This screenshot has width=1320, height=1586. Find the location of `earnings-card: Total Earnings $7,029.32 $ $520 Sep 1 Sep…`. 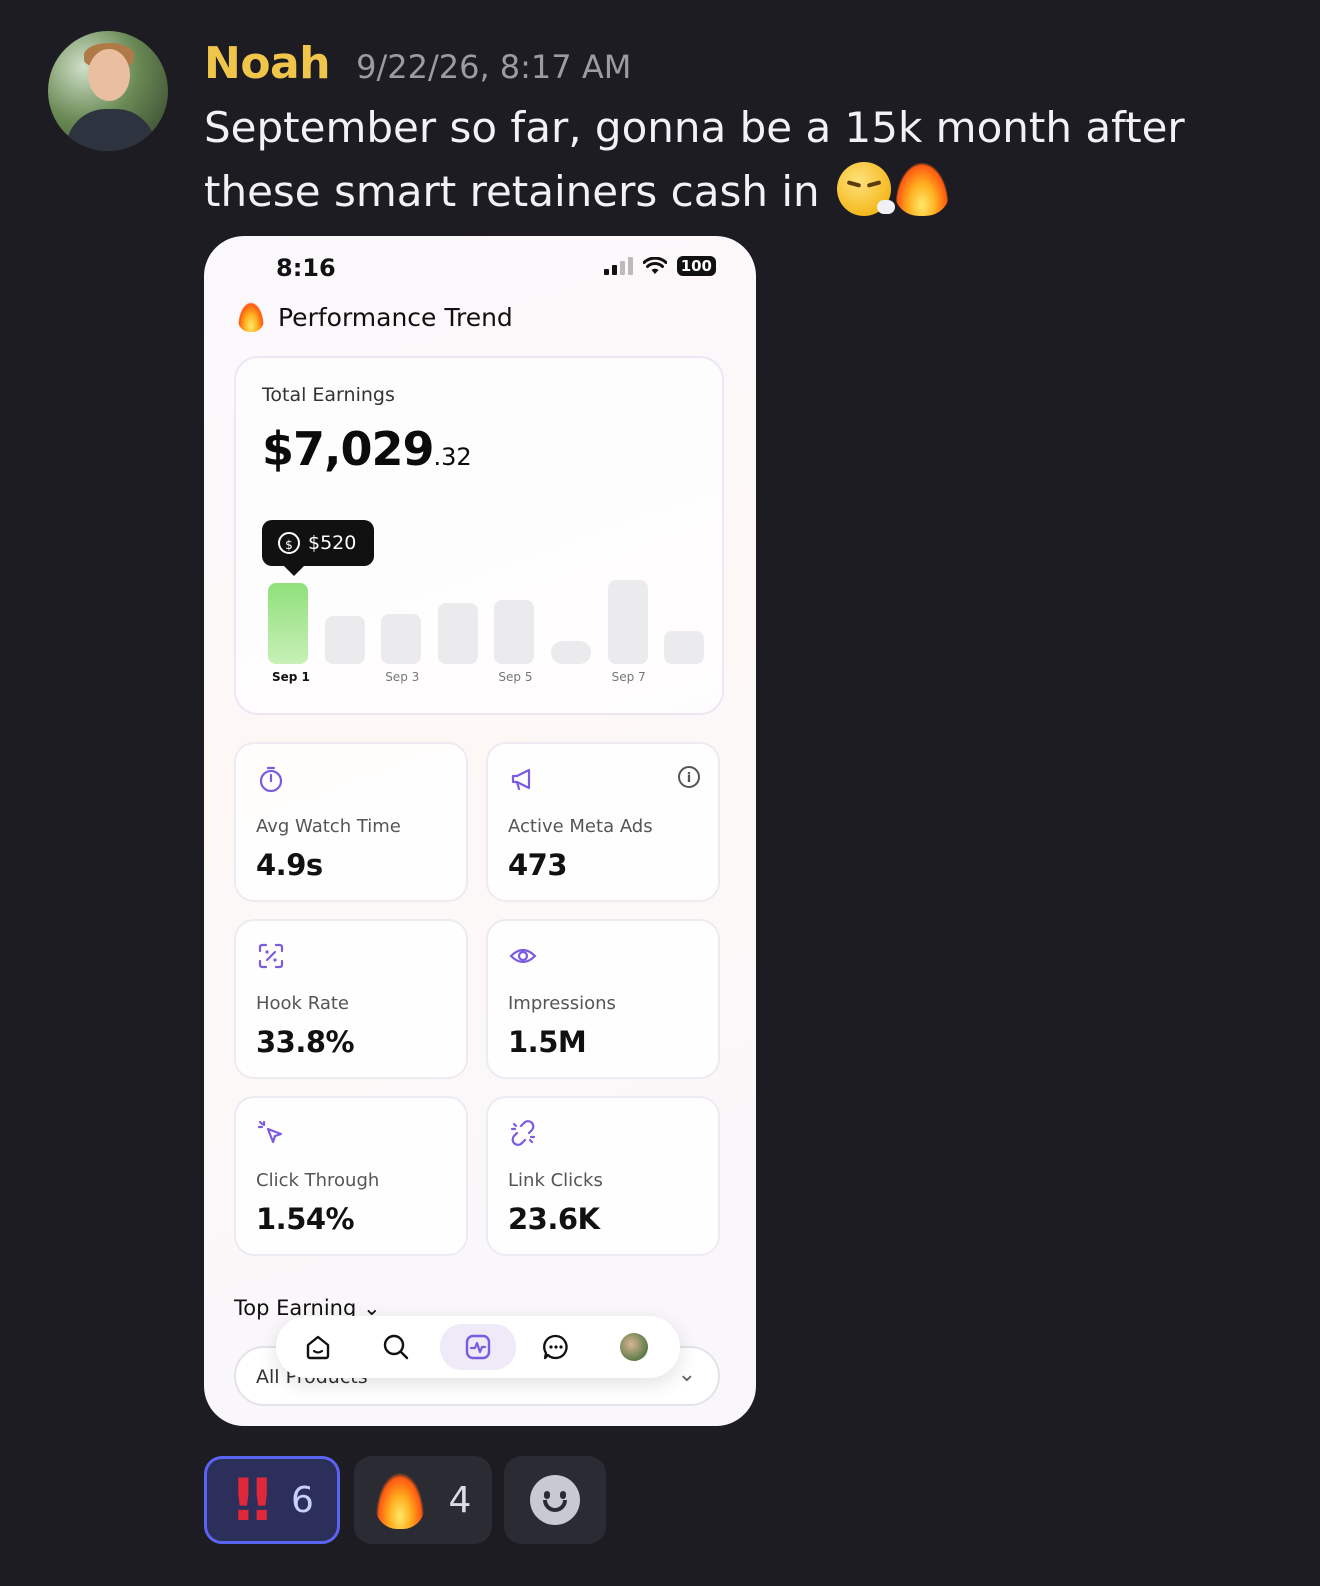

earnings-card: Total Earnings $7,029.32 $ $520 Sep 1 Sep… is located at coordinates (479, 535).